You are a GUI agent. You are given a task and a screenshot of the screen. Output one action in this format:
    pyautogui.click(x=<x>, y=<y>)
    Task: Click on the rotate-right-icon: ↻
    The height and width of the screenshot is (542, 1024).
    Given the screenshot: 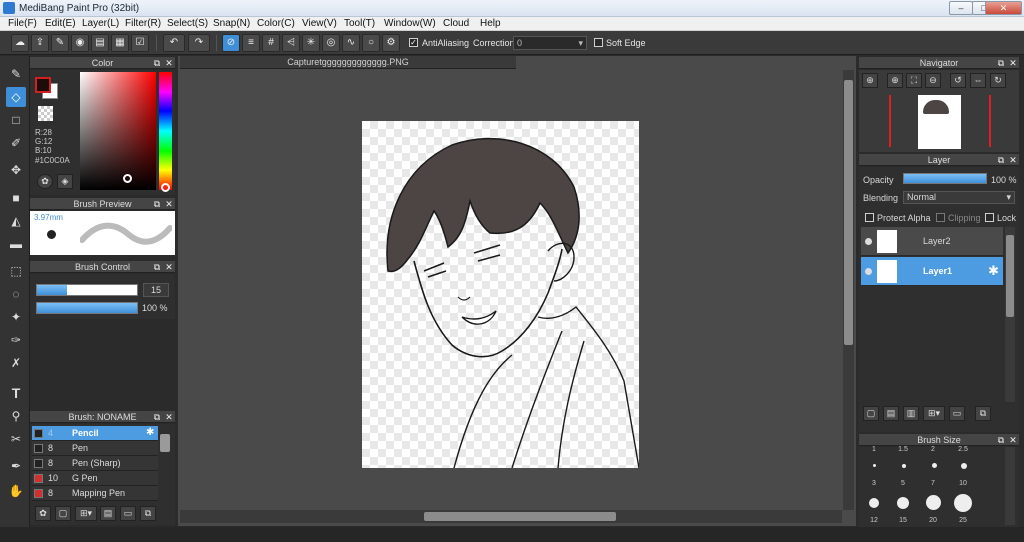 What is the action you would take?
    pyautogui.click(x=998, y=80)
    